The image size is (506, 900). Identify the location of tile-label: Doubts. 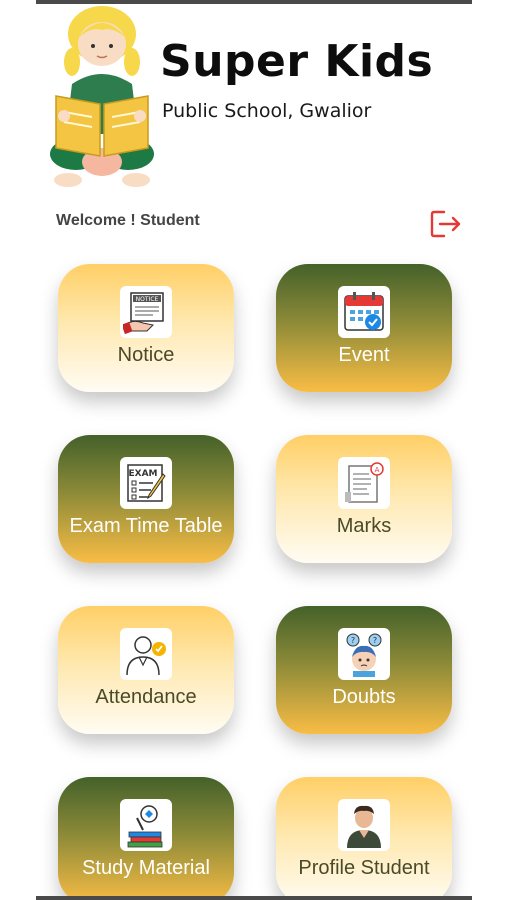
(364, 697).